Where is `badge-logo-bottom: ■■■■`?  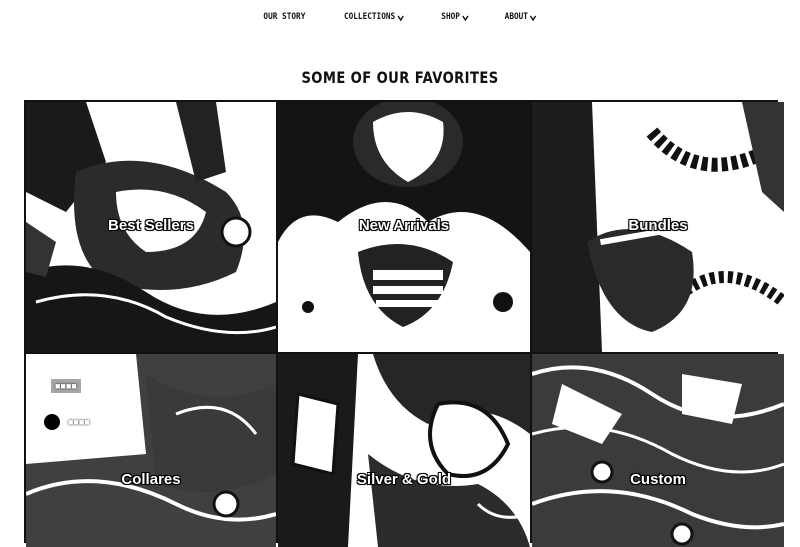 badge-logo-bottom: ■■■■ is located at coordinates (66, 422).